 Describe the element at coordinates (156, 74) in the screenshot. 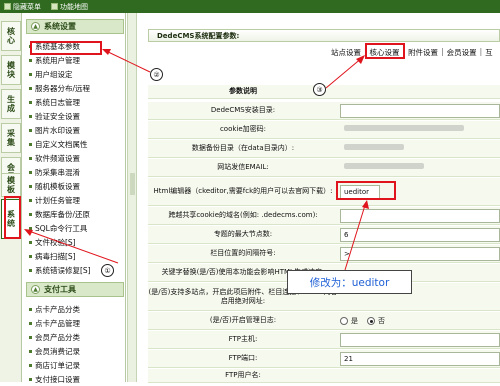

I see `marker-2: ②` at that location.